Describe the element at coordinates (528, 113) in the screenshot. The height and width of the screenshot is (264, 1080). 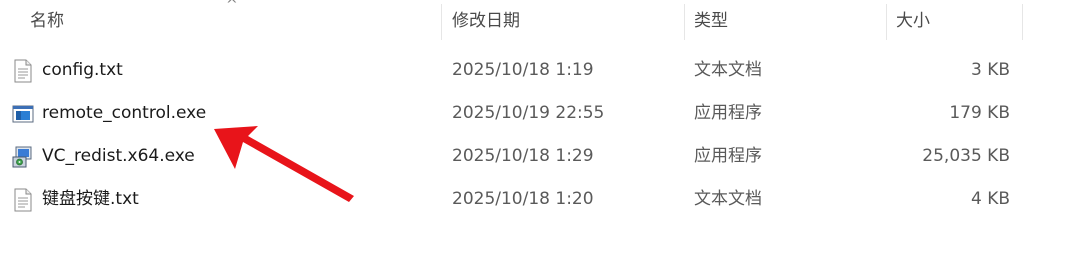
I see `file-modified: 2025/10/19 22:55` at that location.